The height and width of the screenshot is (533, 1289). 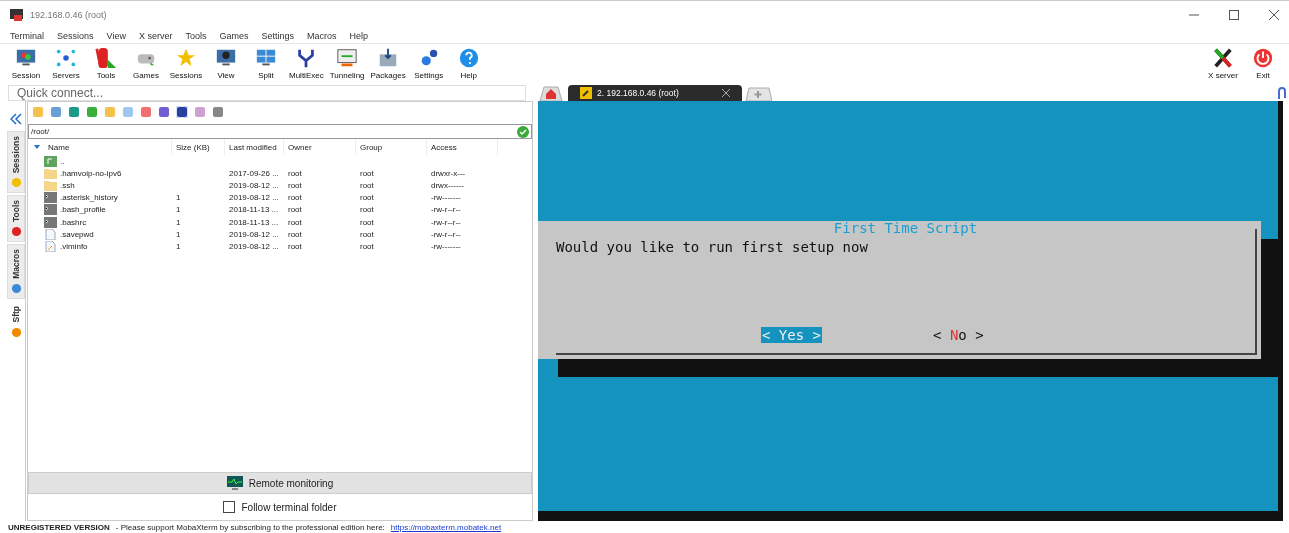 I want to click on toolbar-button: View, so click(x=226, y=63).